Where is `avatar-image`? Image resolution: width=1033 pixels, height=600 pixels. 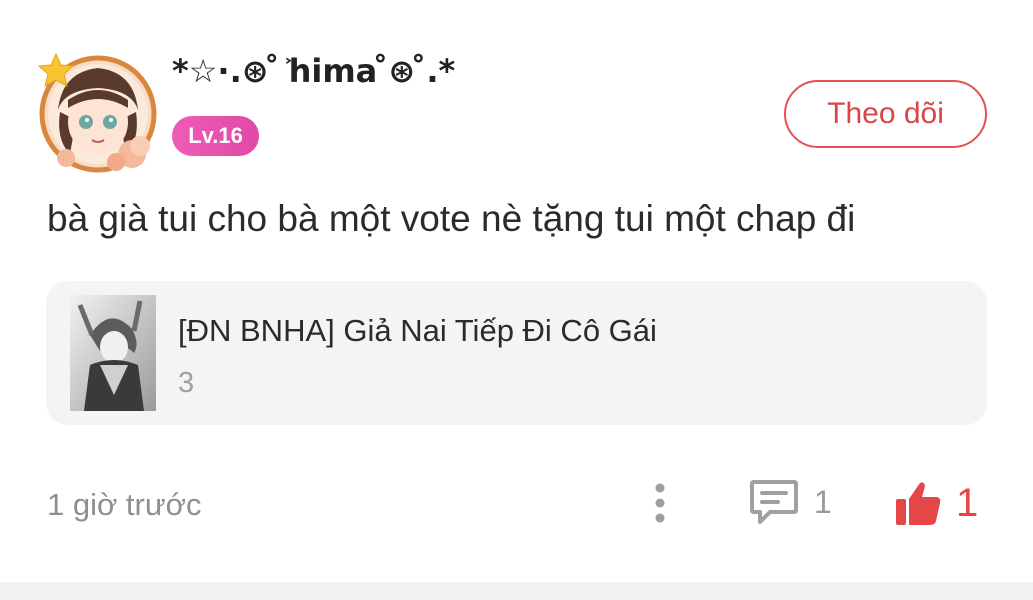
avatar-image is located at coordinates (97, 112).